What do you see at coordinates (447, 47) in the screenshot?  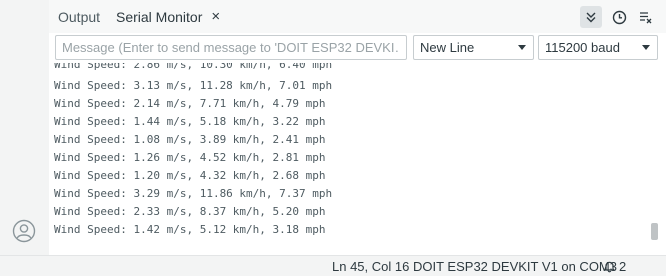 I see `line-ending-value: New Line` at bounding box center [447, 47].